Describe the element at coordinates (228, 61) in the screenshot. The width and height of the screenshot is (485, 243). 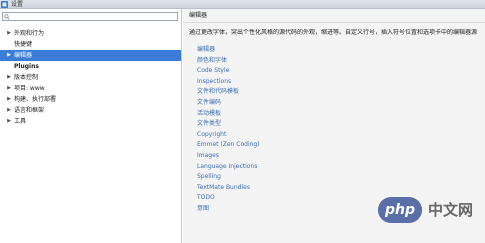
I see `link-colors-fonts: 颜色和字体` at that location.